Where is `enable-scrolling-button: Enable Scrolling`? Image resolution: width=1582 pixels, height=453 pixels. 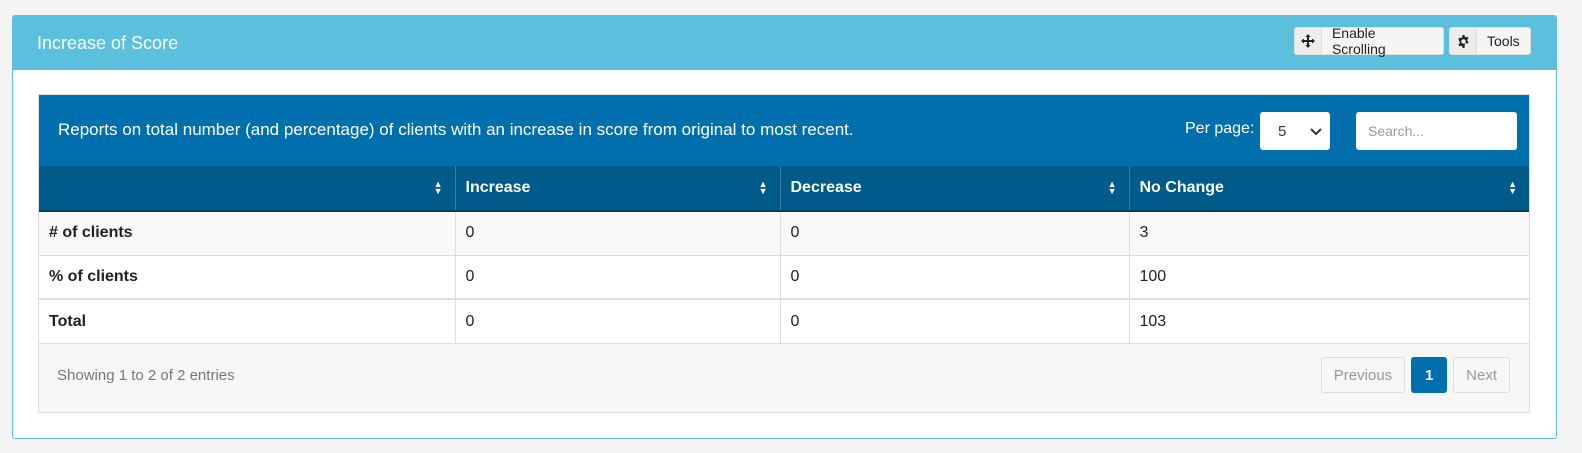
enable-scrolling-button: Enable Scrolling is located at coordinates (1369, 41).